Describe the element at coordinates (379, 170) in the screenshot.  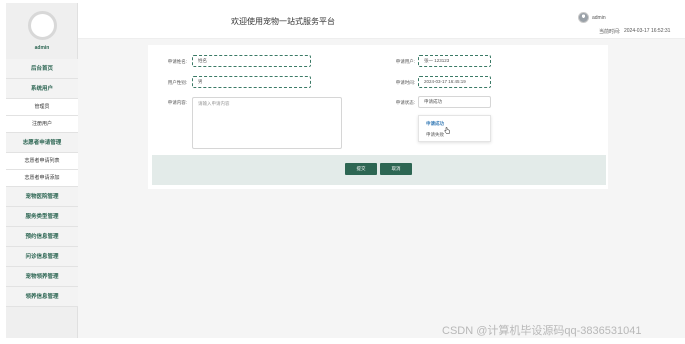
I see `button-bar` at that location.